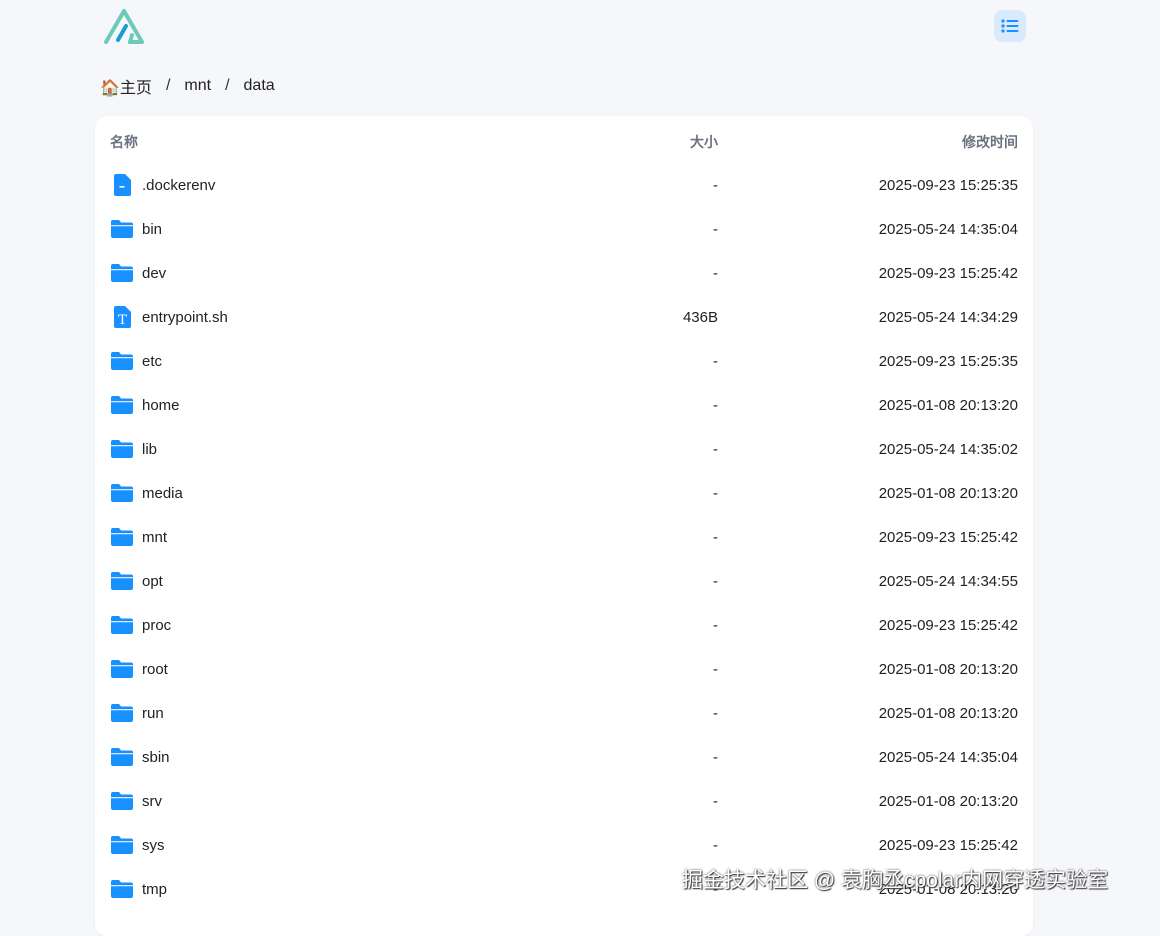 The height and width of the screenshot is (936, 1160). Describe the element at coordinates (564, 537) in the screenshot. I see `file-row: mnt - 2025-09-23 15:25:42` at that location.